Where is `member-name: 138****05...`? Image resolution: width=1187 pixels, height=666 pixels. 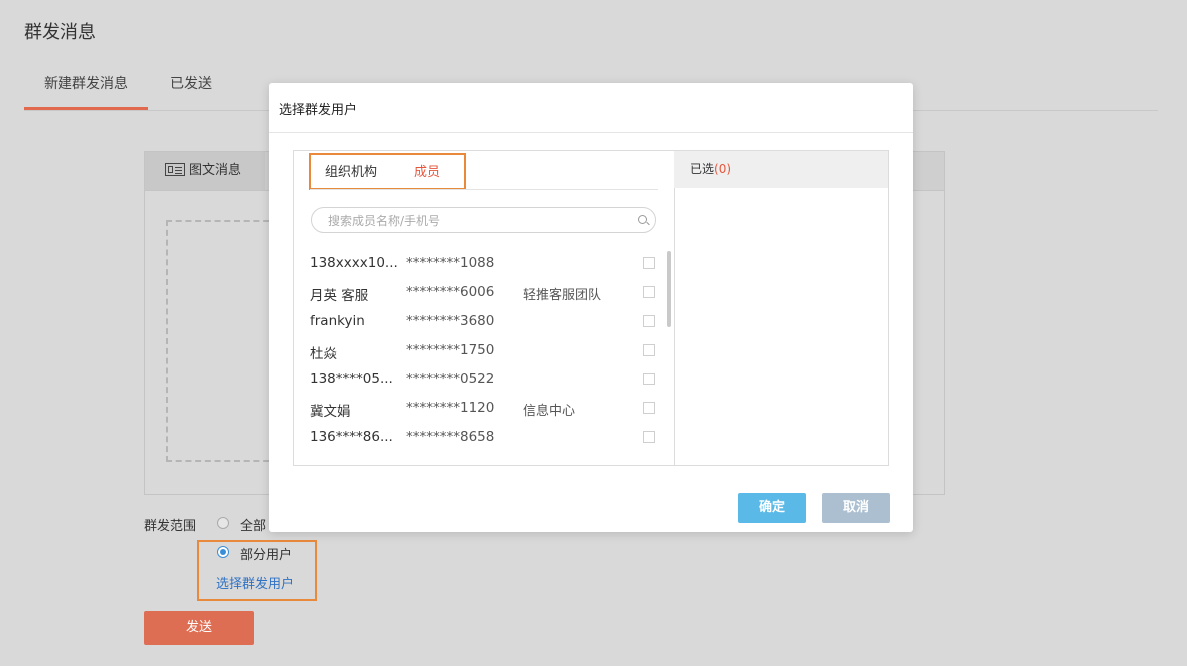 member-name: 138****05... is located at coordinates (351, 379).